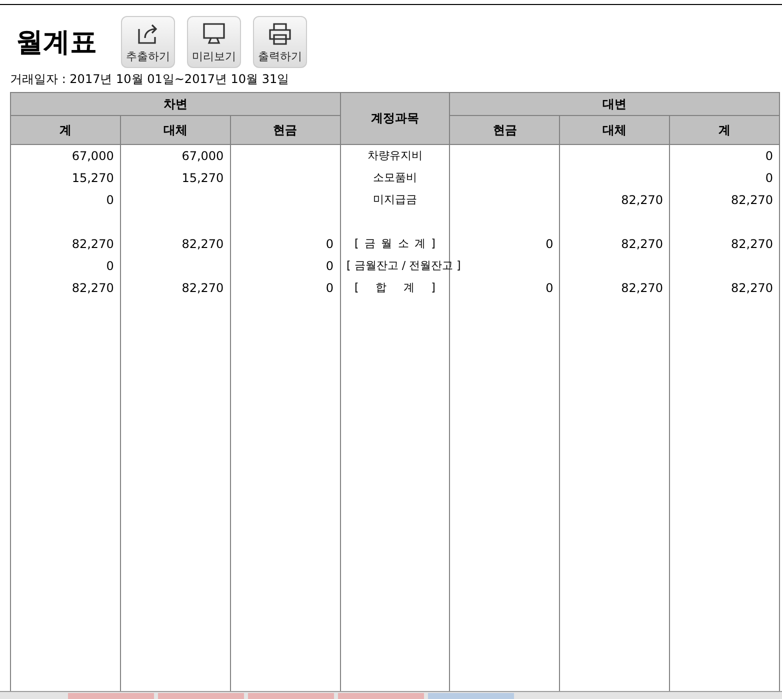 The image size is (782, 699). What do you see at coordinates (395, 288) in the screenshot?
I see `account-label: [ 합 계 ]` at bounding box center [395, 288].